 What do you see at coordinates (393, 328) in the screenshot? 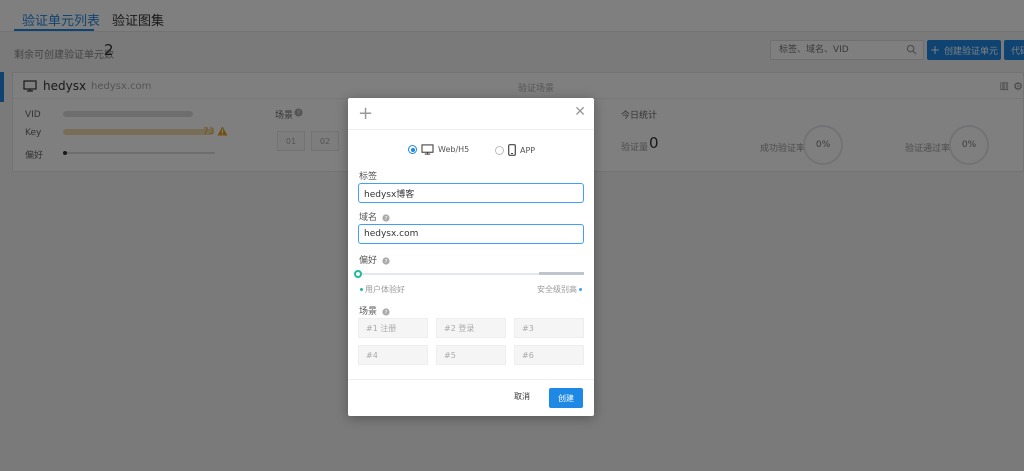
I see `scene-option: #1 注册` at bounding box center [393, 328].